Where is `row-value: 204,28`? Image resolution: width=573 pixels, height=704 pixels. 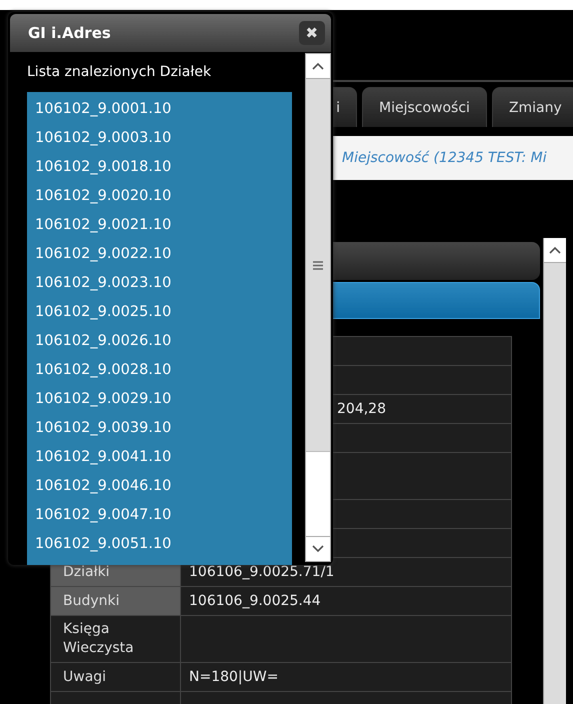 row-value: 204,28 is located at coordinates (361, 409).